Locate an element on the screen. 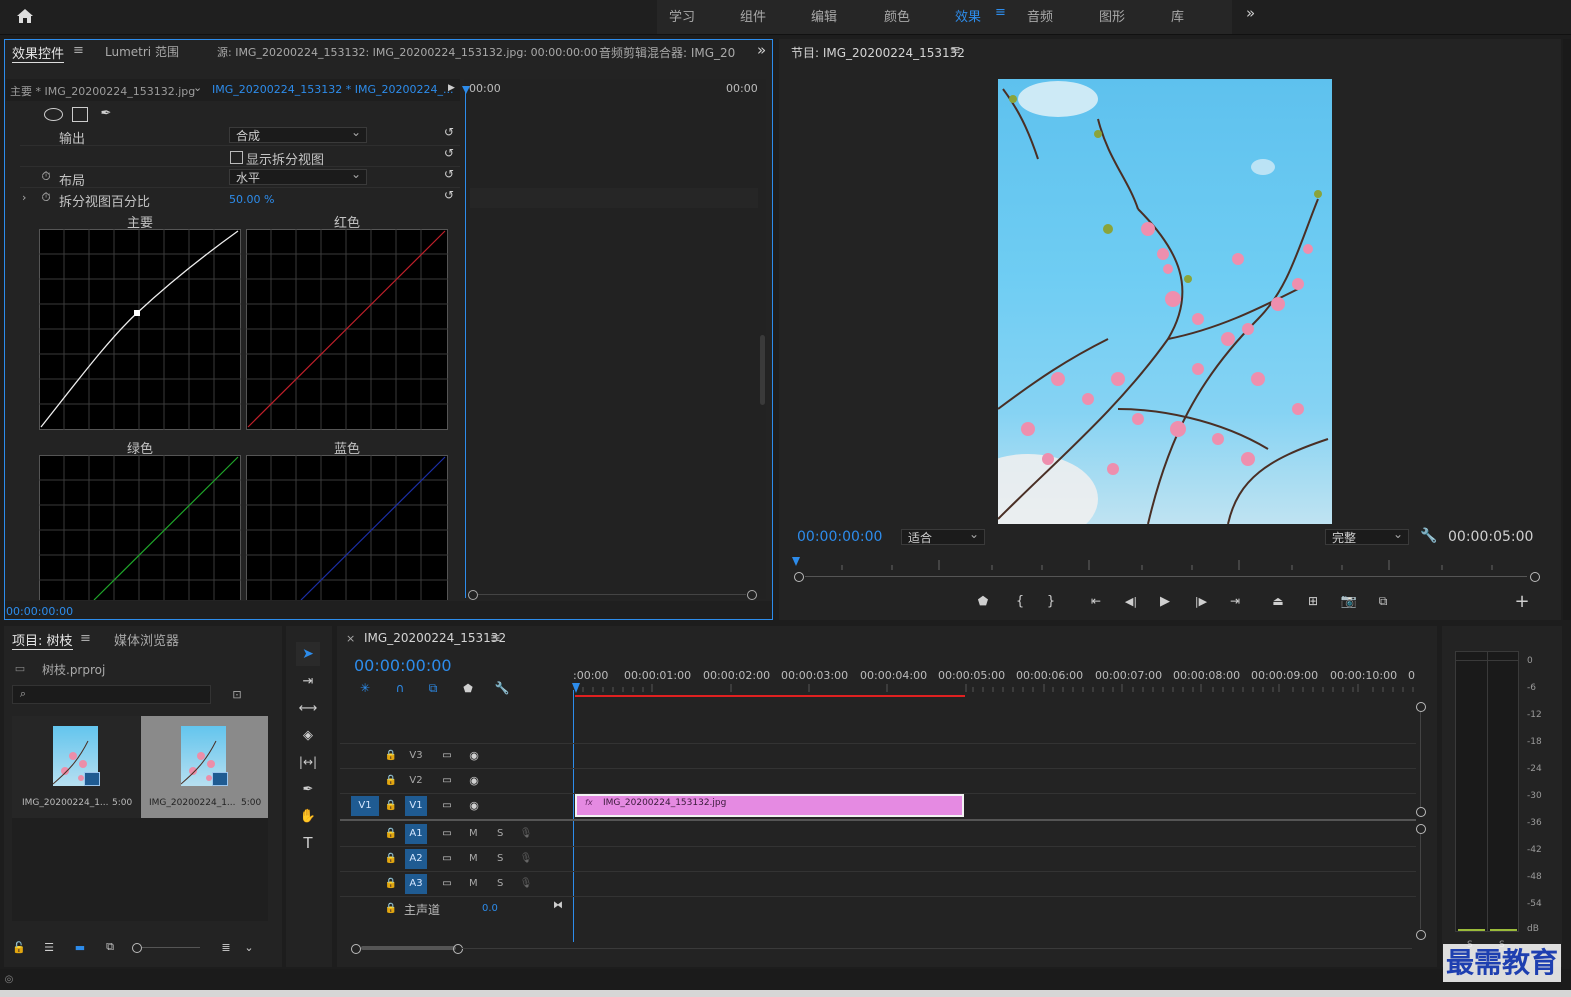 Image resolution: width=1571 pixels, height=997 pixels. timeline-playhead is located at coordinates (573, 816).